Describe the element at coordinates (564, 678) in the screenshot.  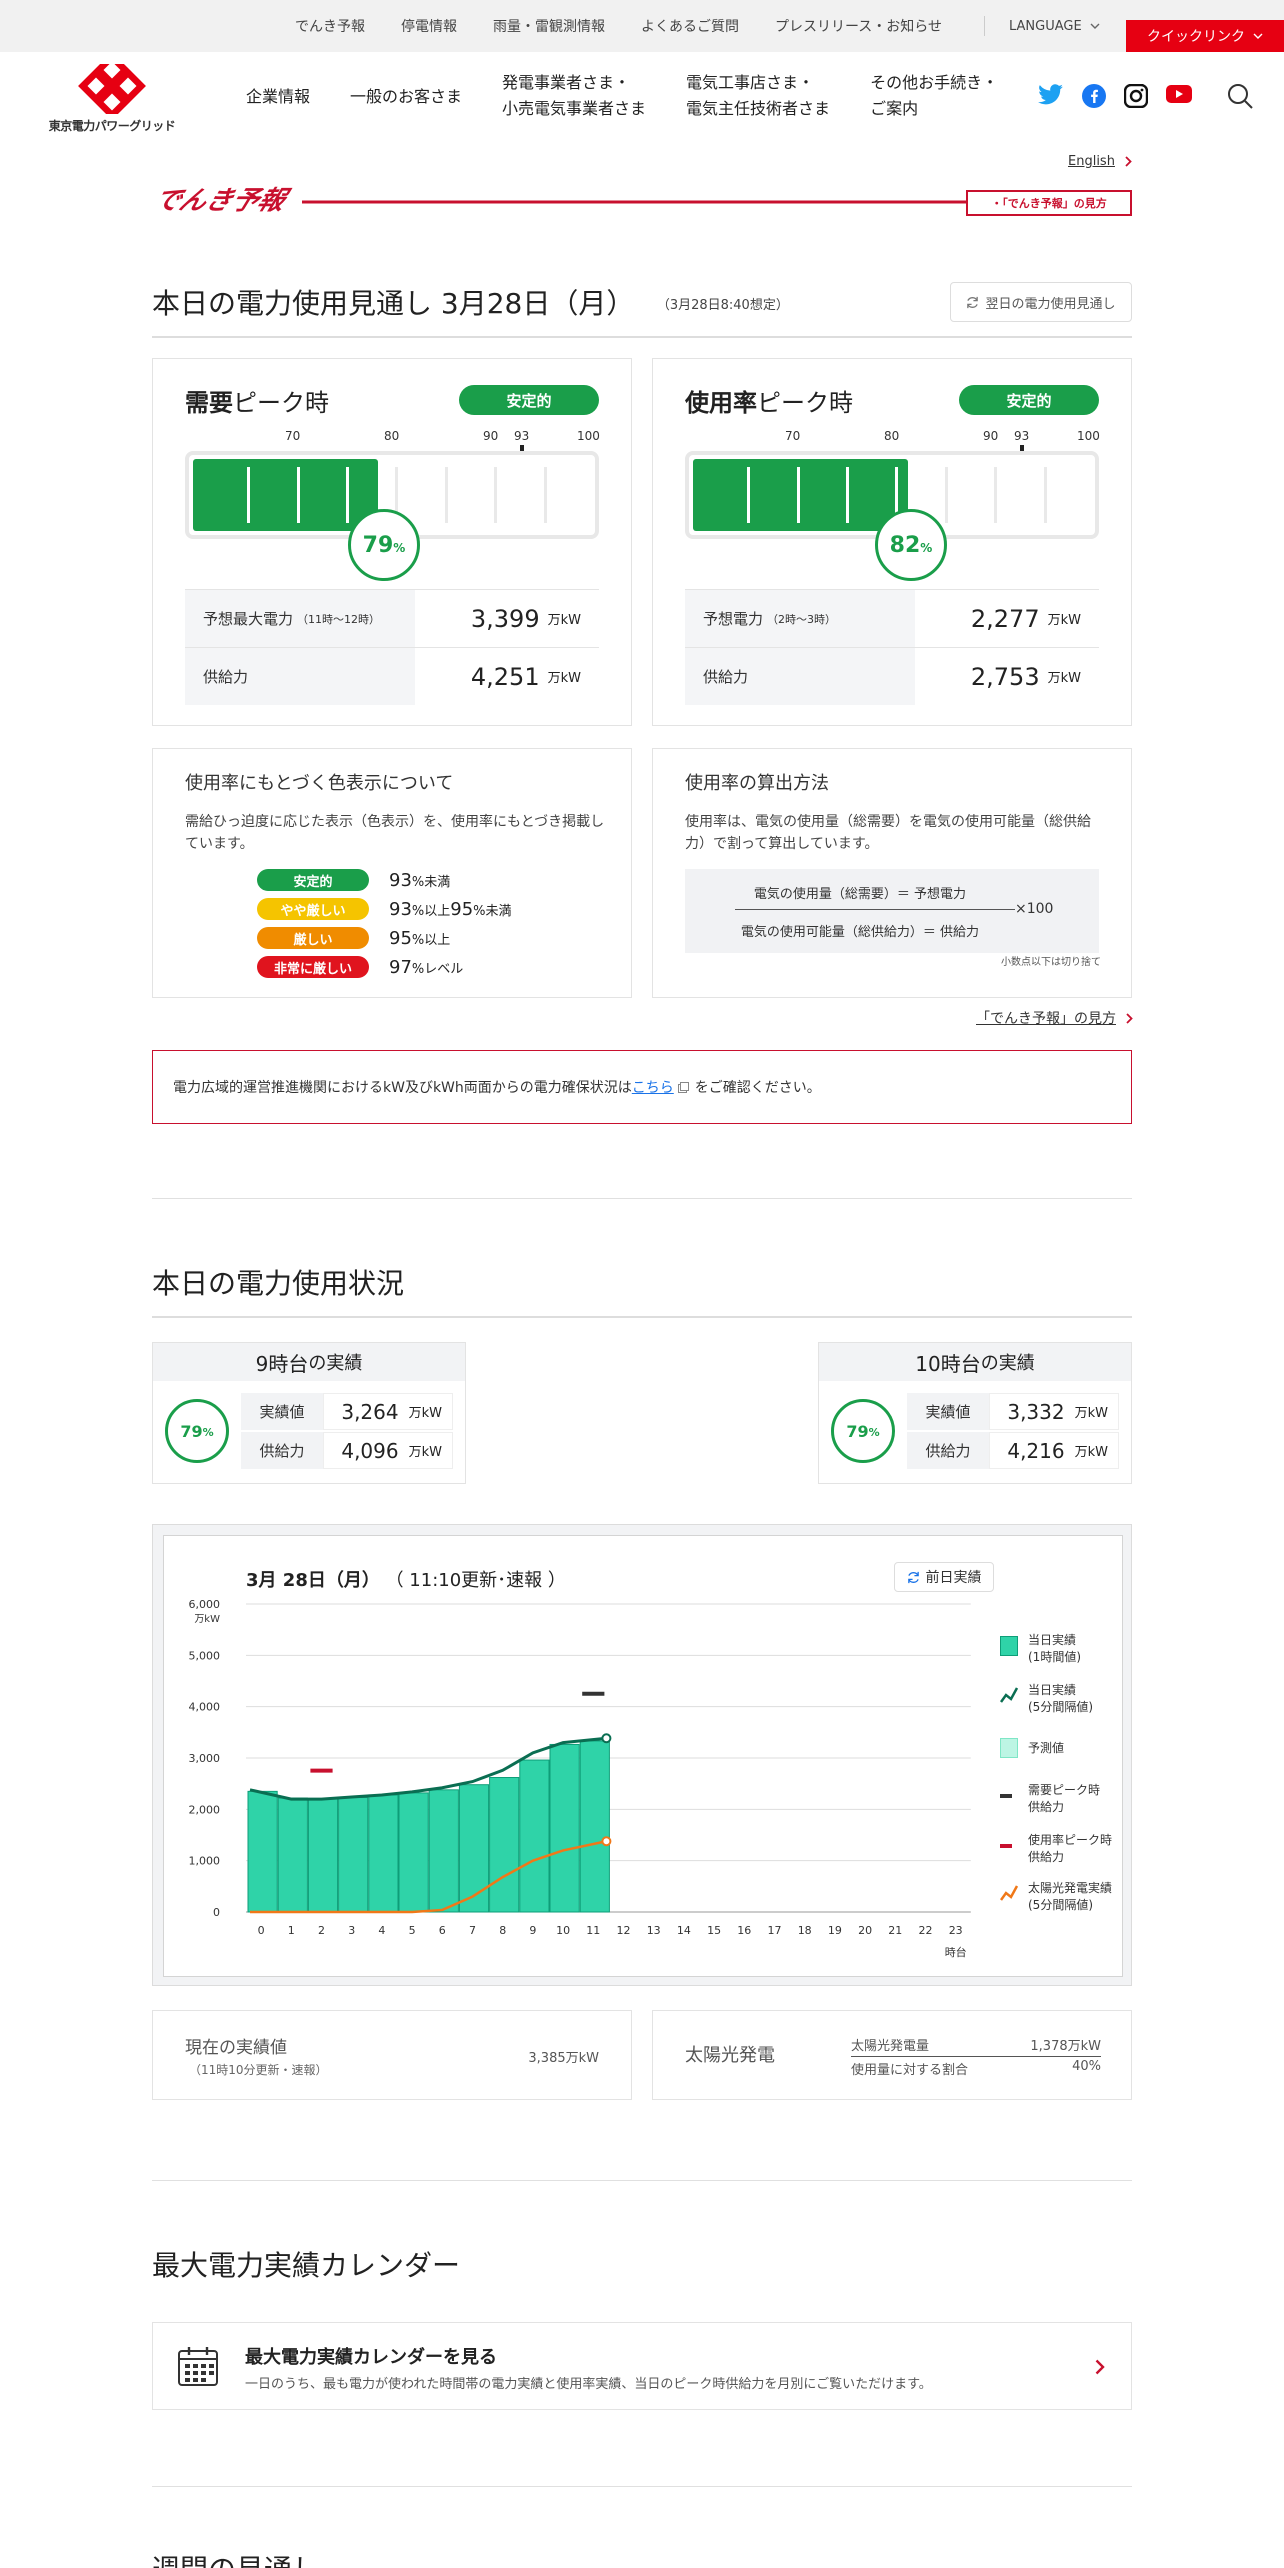
I see `demand-row-supply-unit: 万kW` at that location.